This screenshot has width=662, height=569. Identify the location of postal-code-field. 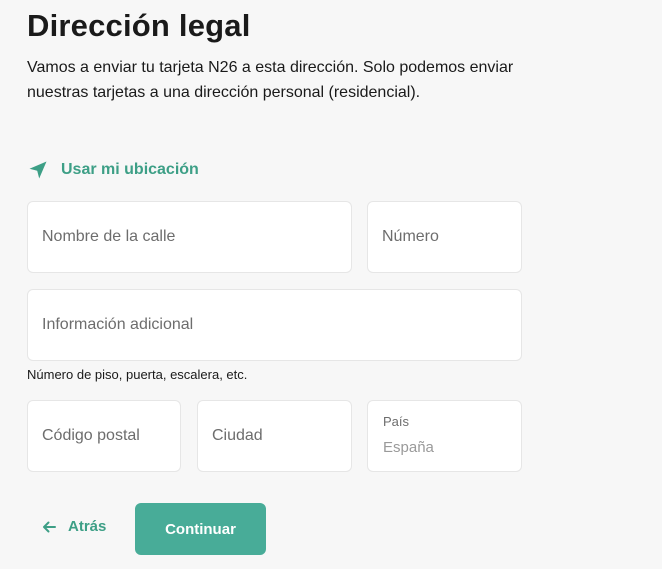
(104, 436).